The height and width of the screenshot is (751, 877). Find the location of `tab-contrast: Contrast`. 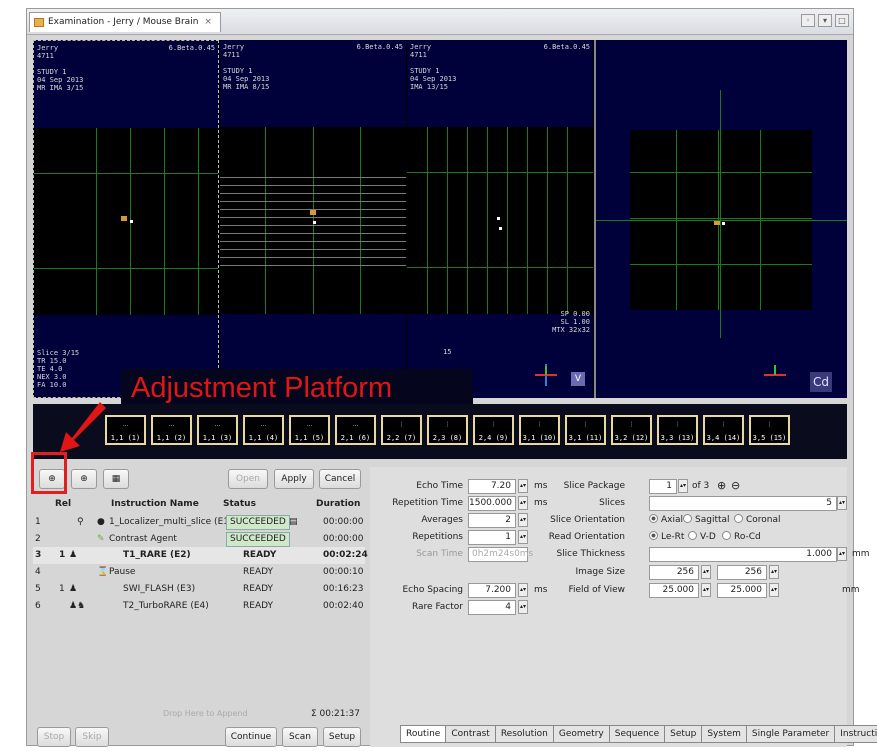

tab-contrast: Contrast is located at coordinates (471, 734).